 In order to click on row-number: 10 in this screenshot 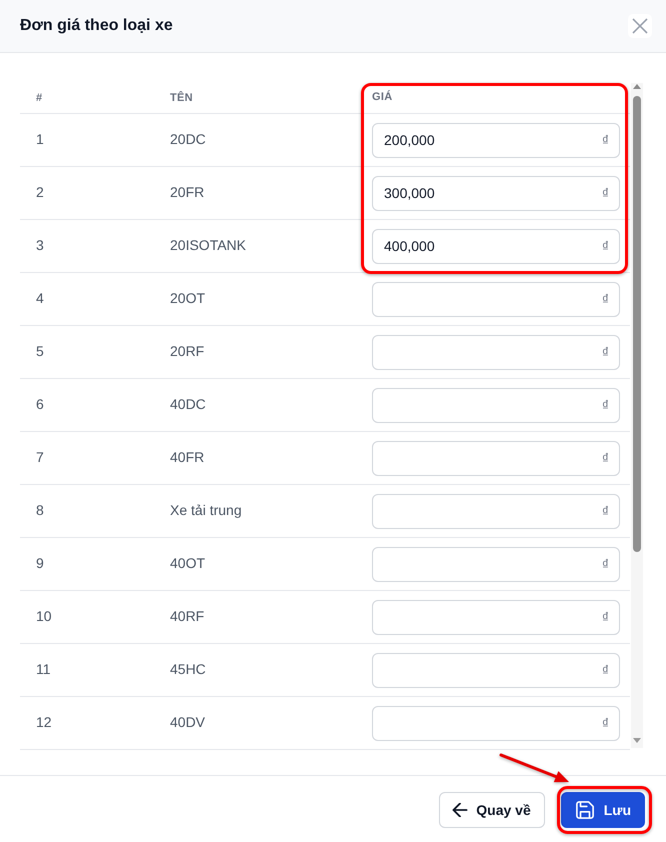, I will do `click(44, 616)`.